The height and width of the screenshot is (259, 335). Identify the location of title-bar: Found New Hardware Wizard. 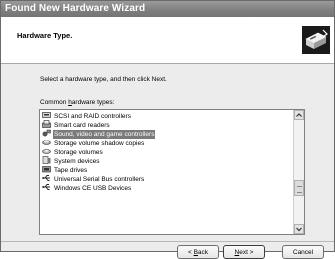
(167, 9).